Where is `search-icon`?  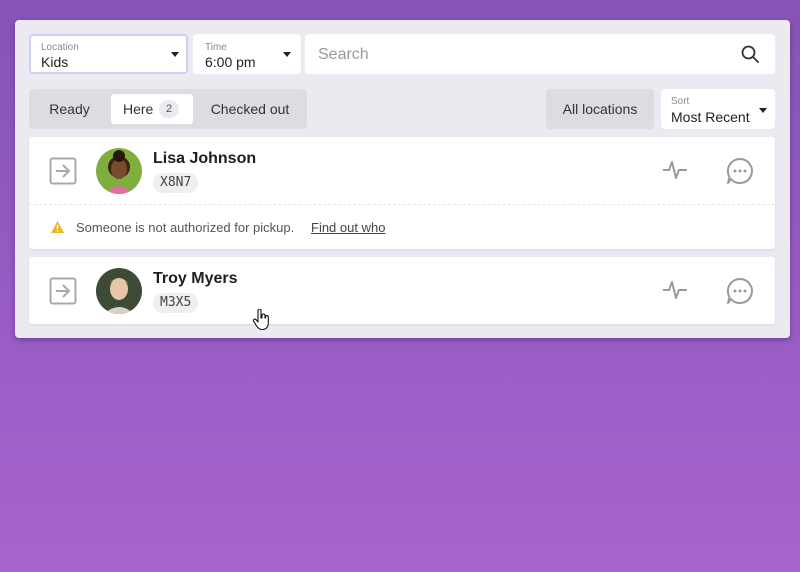
search-icon is located at coordinates (750, 54).